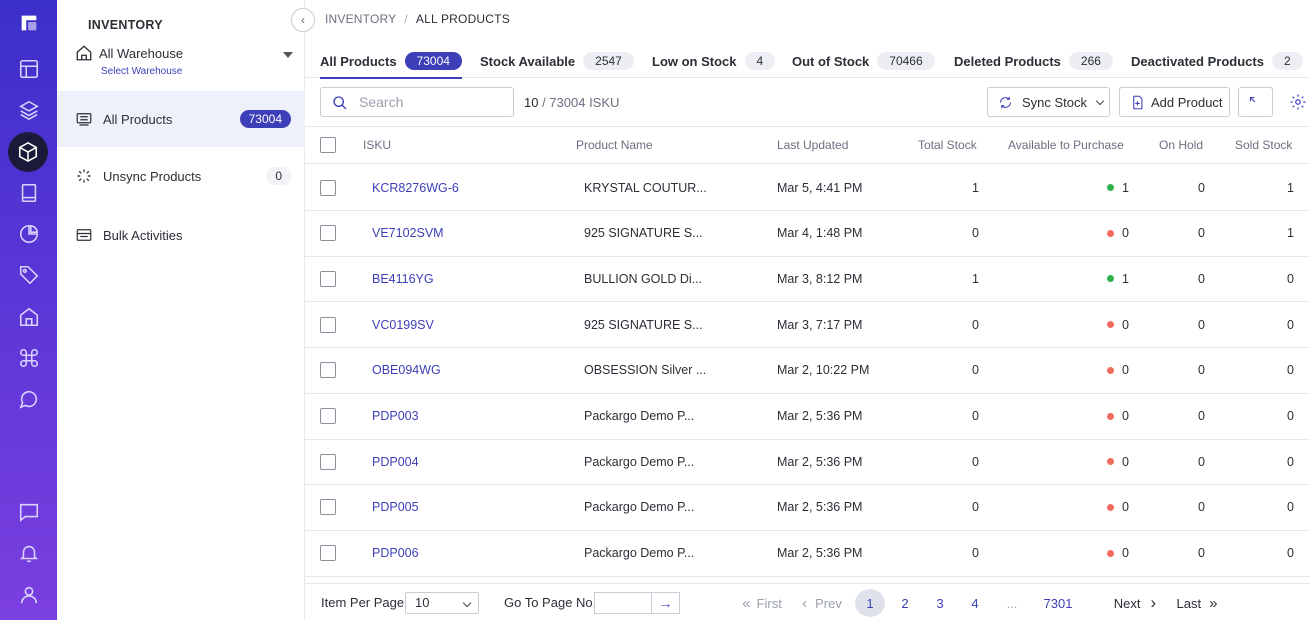 This screenshot has height=620, width=1310. I want to click on add-product-button: Add Product, so click(1174, 102).